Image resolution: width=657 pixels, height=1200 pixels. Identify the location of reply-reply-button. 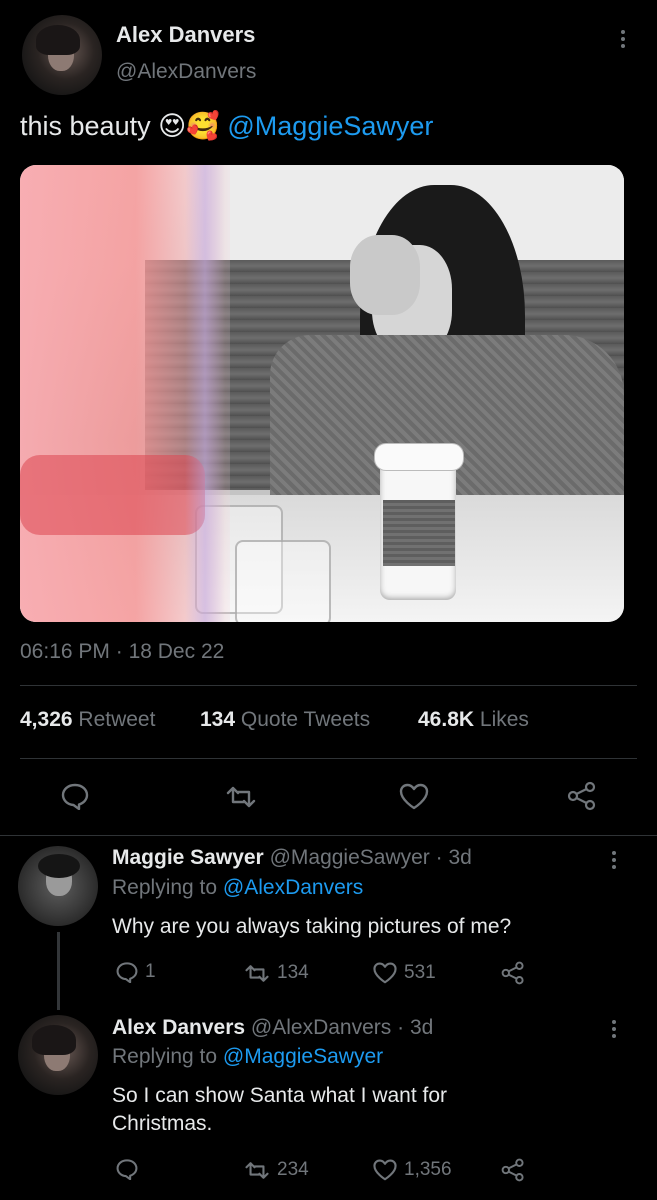
(130, 1169).